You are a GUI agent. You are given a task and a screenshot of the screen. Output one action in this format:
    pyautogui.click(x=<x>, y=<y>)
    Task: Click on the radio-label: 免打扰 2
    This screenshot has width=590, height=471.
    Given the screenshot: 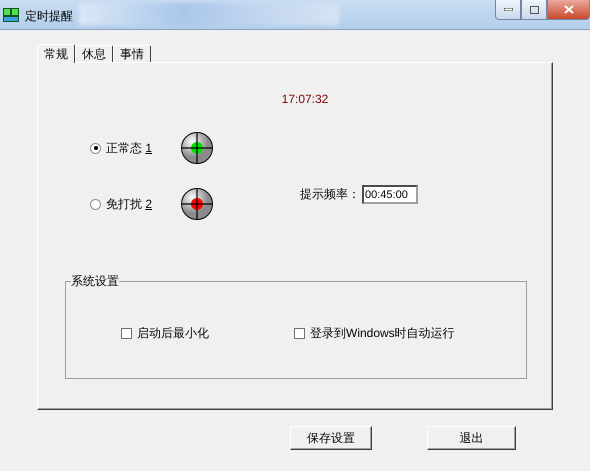 What is the action you would take?
    pyautogui.click(x=129, y=204)
    